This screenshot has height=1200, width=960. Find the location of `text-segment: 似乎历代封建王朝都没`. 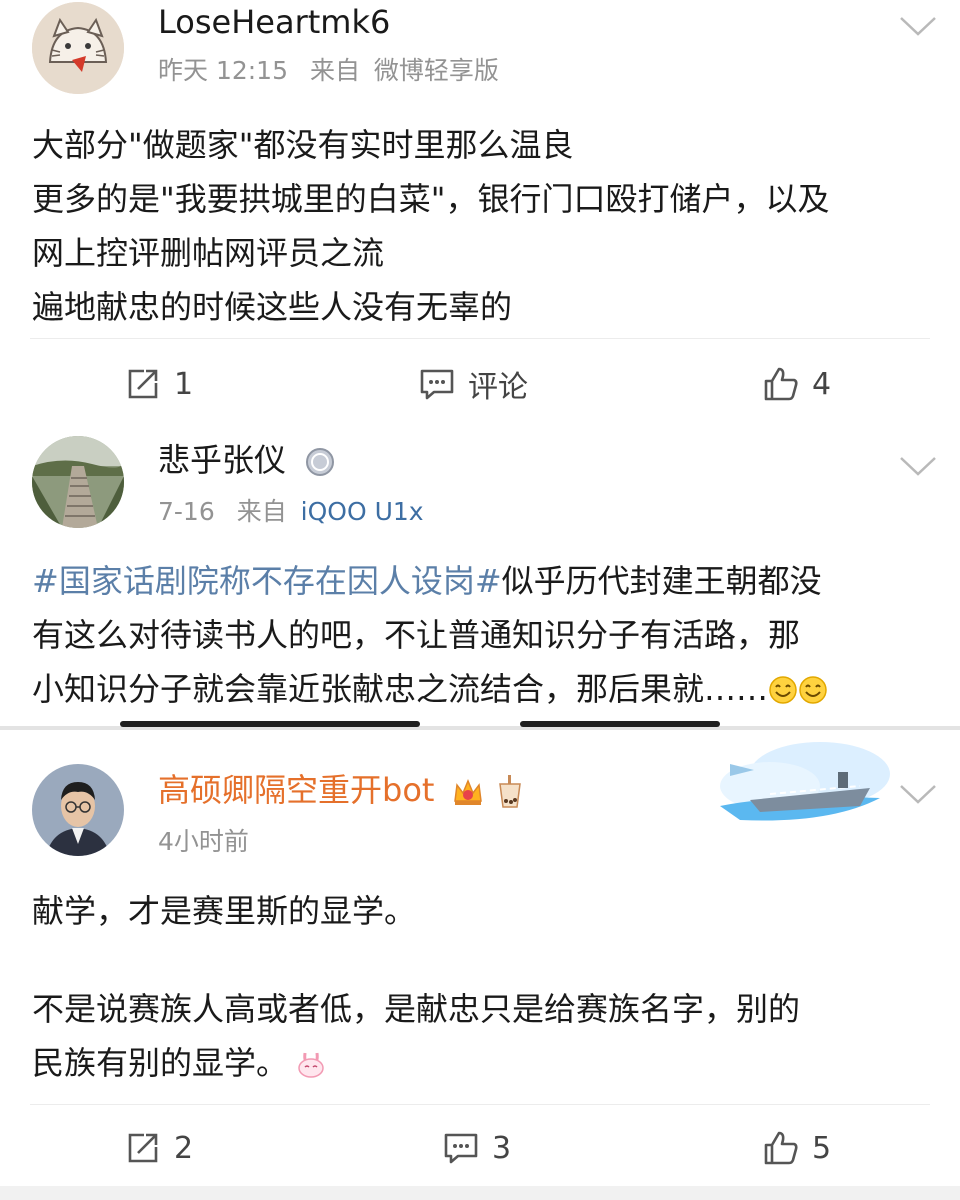

text-segment: 似乎历代封建王朝都没 is located at coordinates (661, 581).